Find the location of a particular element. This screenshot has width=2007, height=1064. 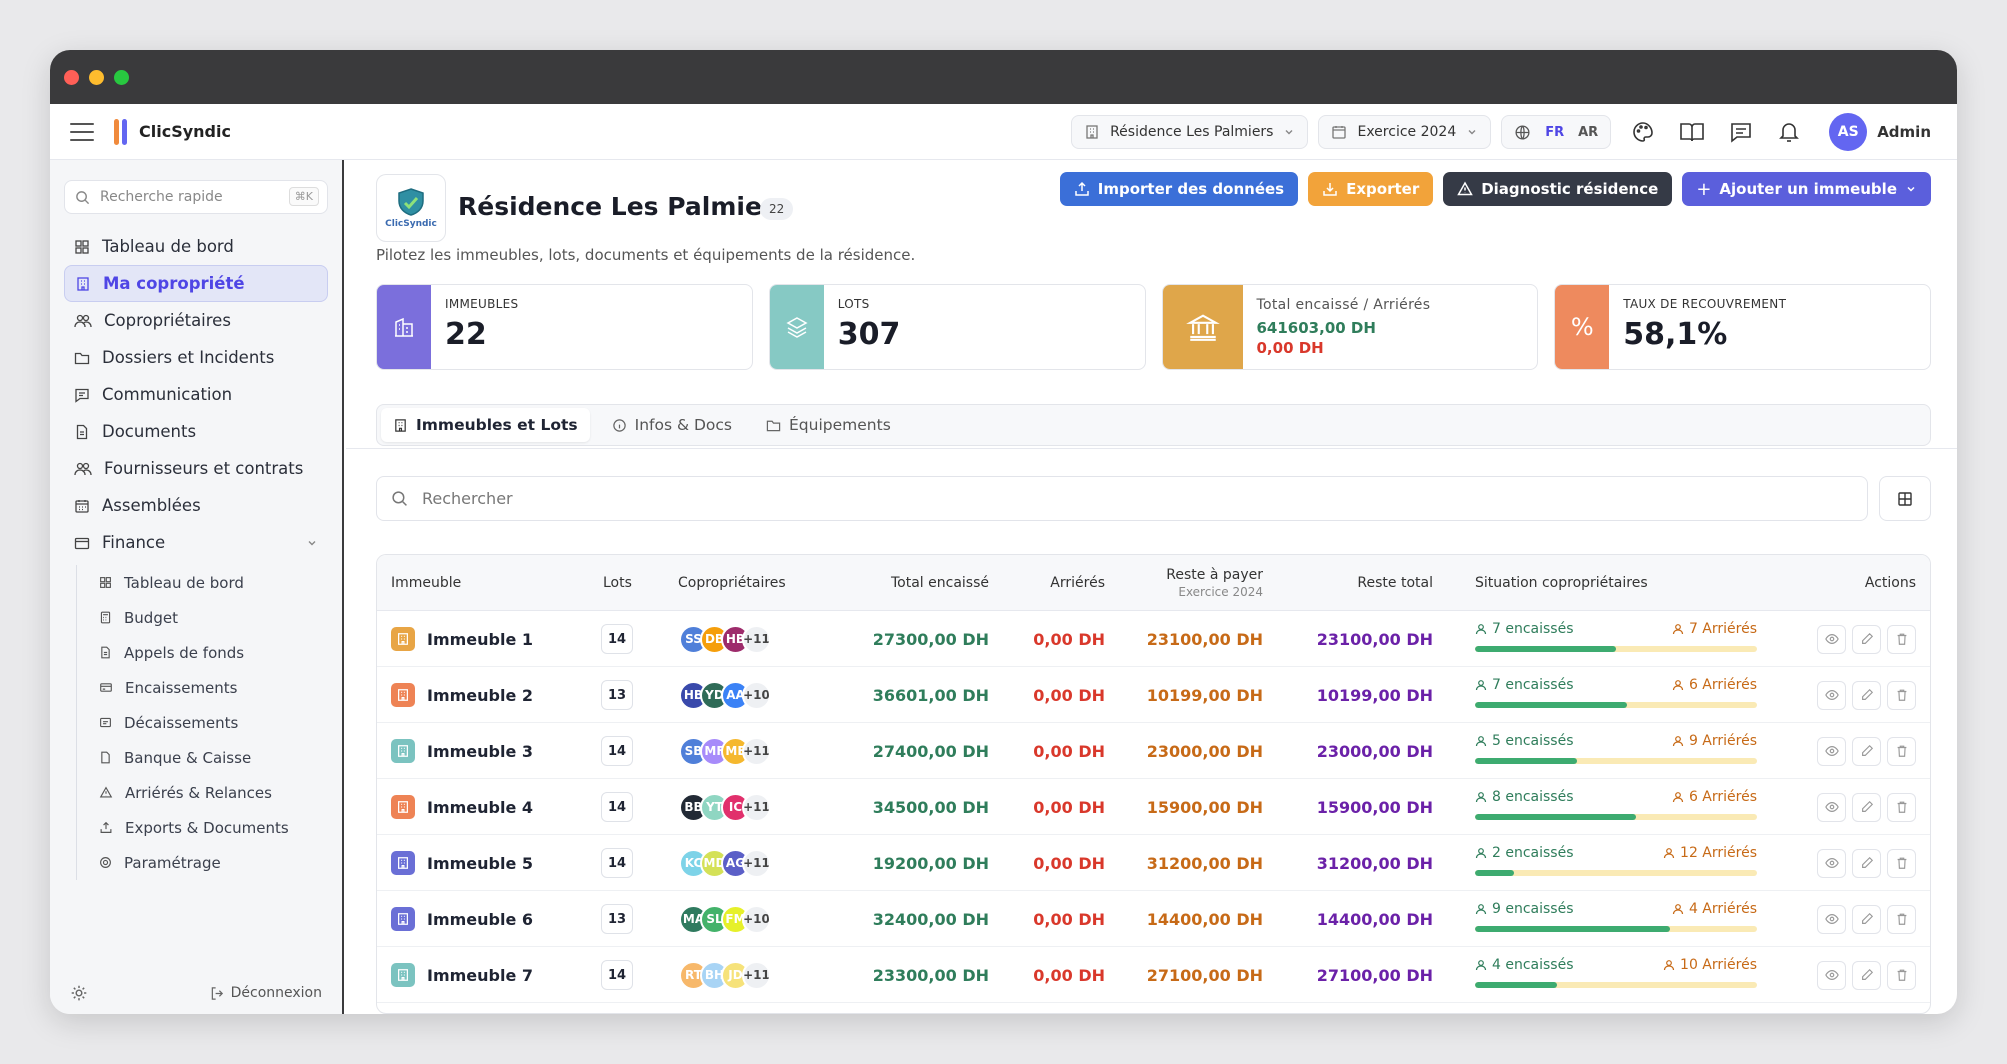

owners-situation: 8 encaissés 6 Arriérés is located at coordinates (1616, 809).